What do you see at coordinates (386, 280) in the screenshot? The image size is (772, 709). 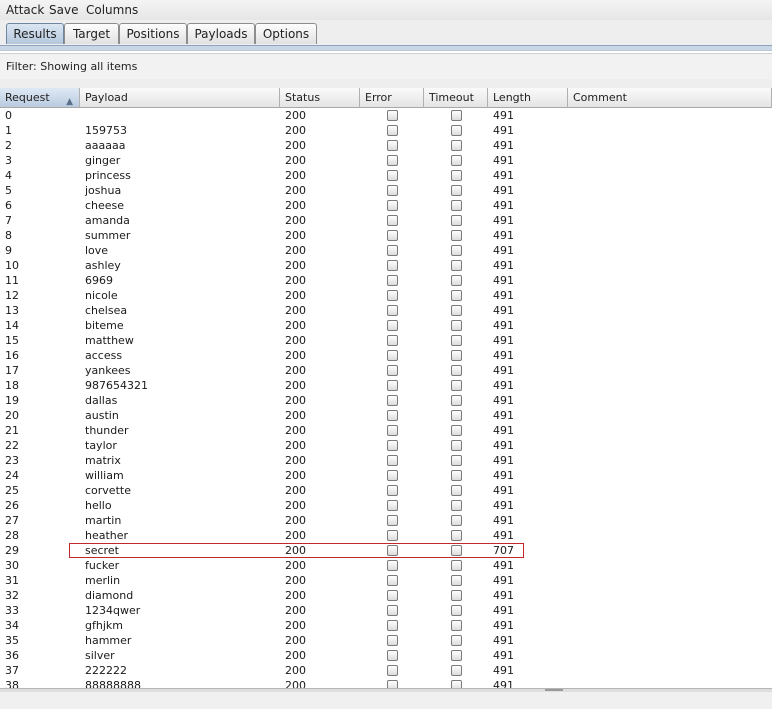 I see `table-row: 11 6969 200 491` at bounding box center [386, 280].